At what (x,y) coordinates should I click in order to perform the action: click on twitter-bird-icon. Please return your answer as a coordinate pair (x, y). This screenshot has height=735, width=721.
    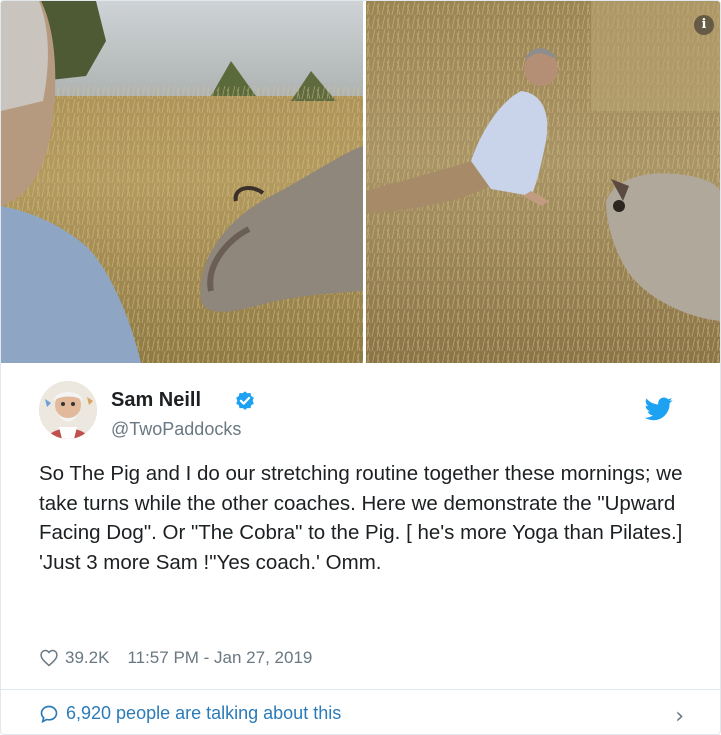
    Looking at the image, I should click on (659, 409).